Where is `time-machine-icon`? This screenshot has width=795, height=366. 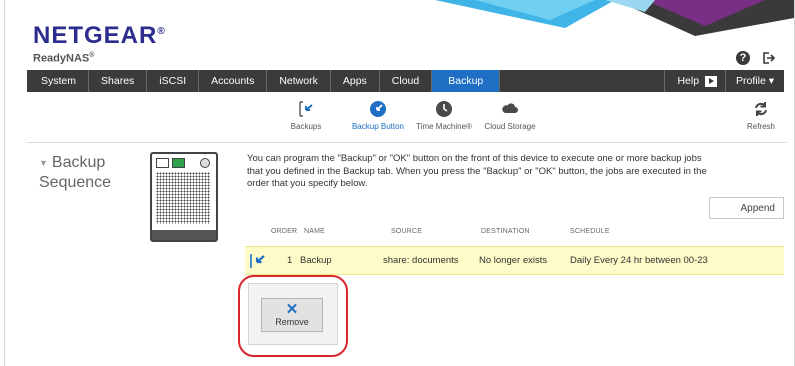
time-machine-icon is located at coordinates (444, 109).